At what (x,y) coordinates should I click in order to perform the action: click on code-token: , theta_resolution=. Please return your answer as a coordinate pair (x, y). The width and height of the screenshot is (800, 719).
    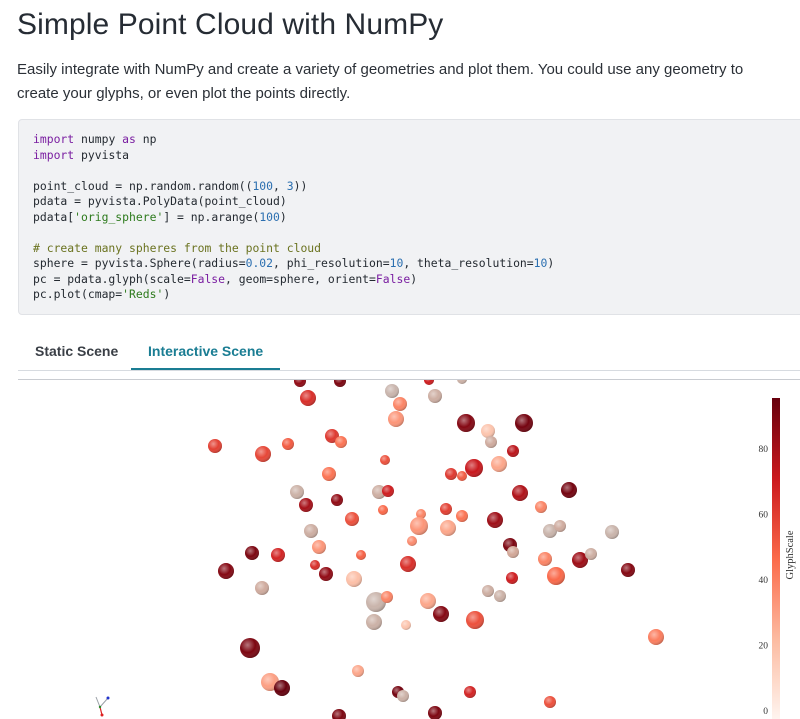
    Looking at the image, I should click on (468, 263).